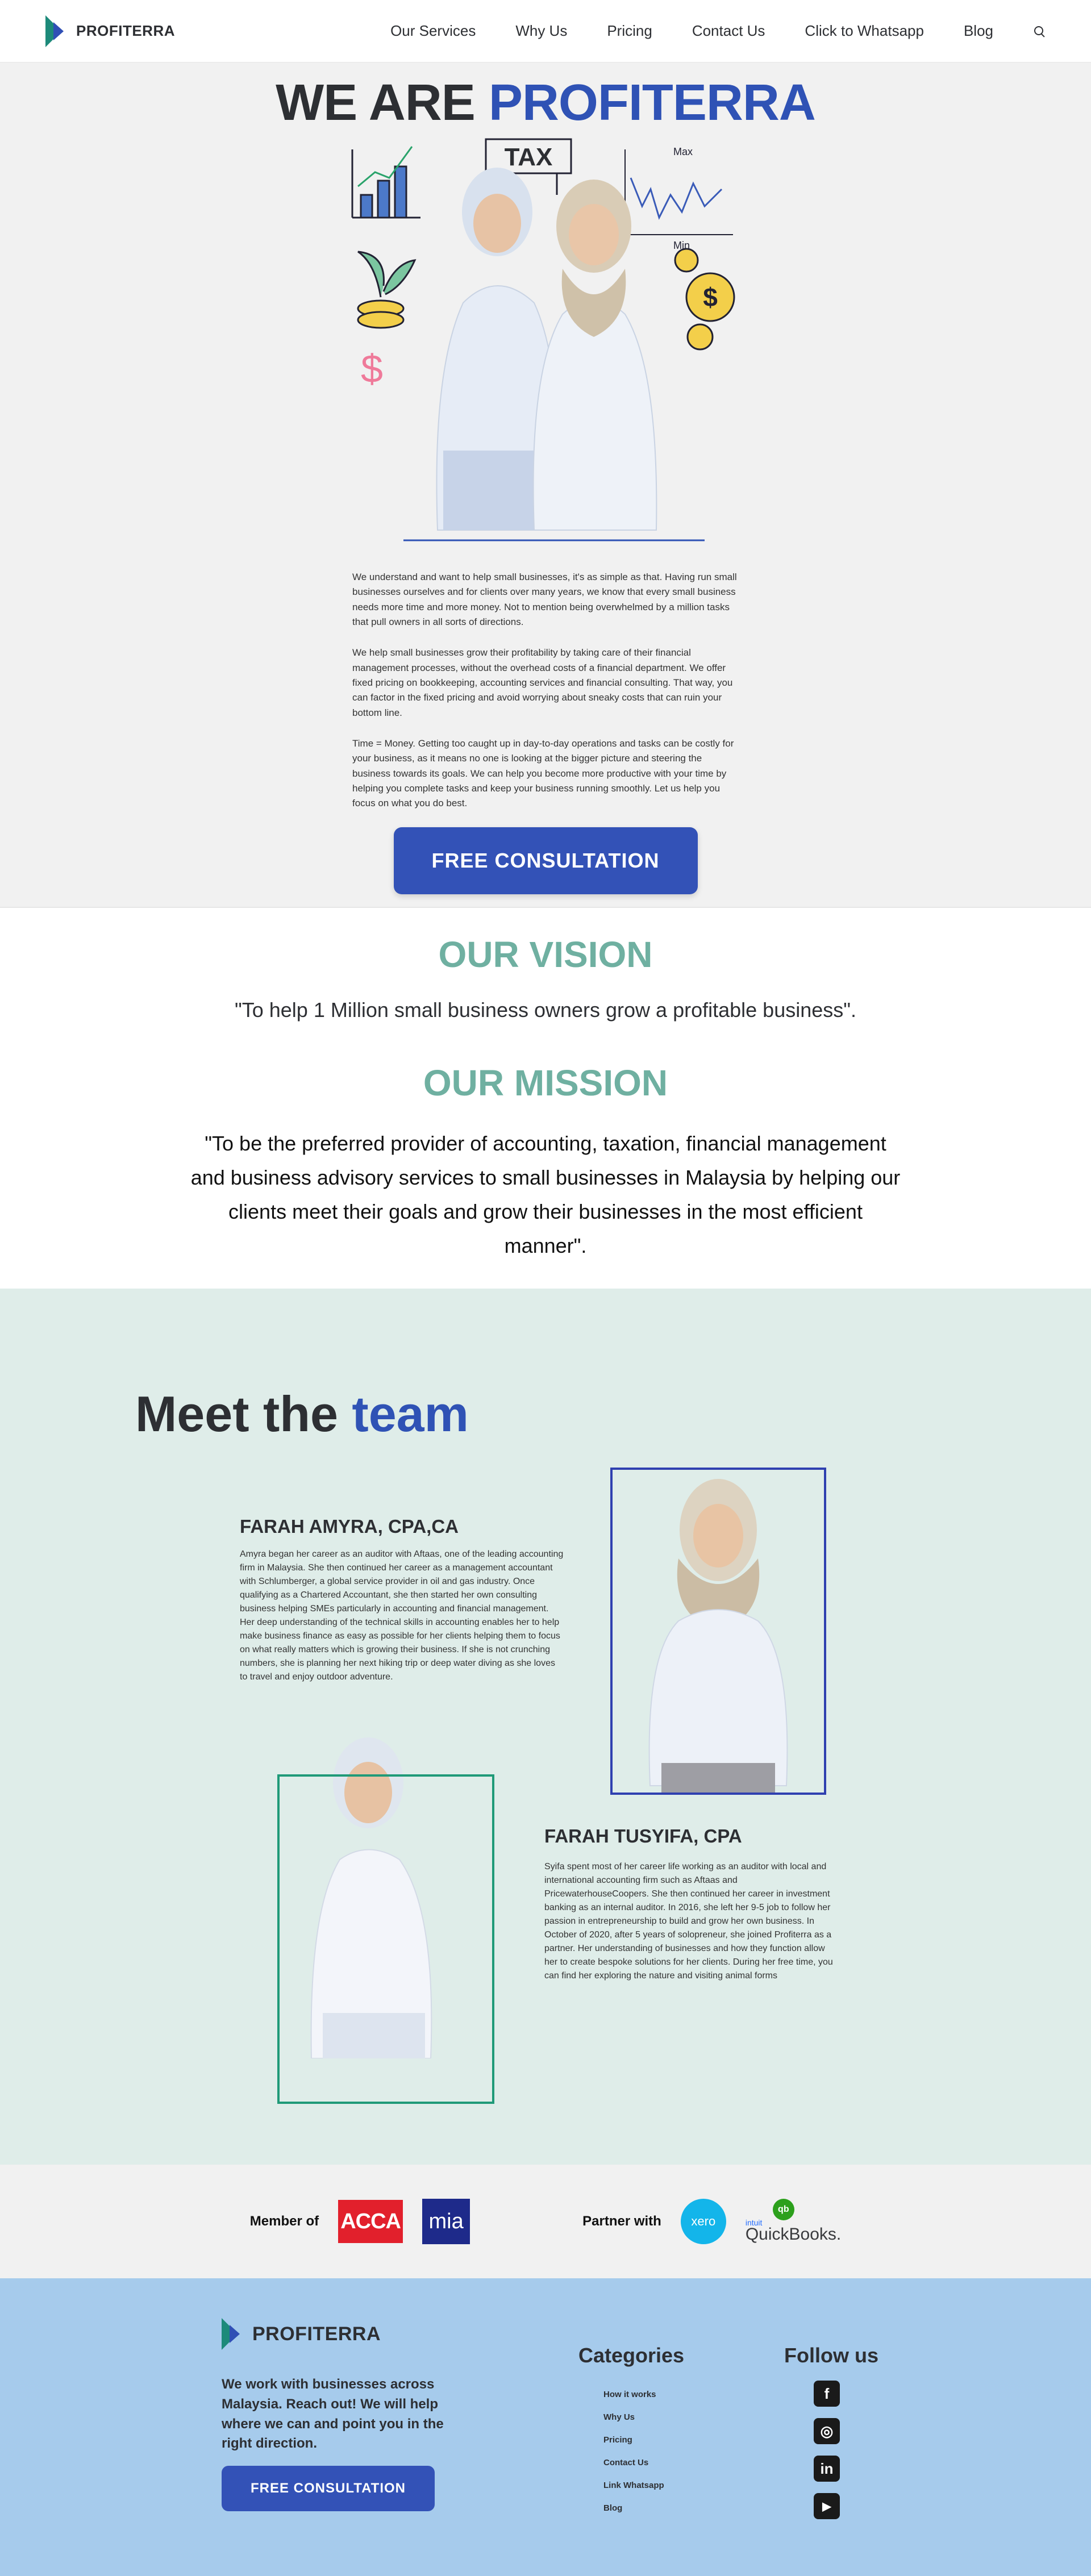  What do you see at coordinates (831, 2355) in the screenshot?
I see `follow-us-title: Follow us` at bounding box center [831, 2355].